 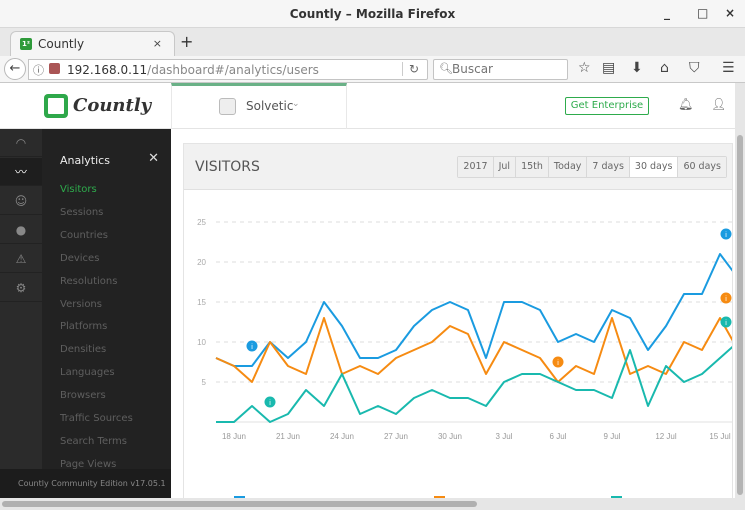 What do you see at coordinates (612, 436) in the screenshot?
I see `x-tick-label: 9 Jul` at bounding box center [612, 436].